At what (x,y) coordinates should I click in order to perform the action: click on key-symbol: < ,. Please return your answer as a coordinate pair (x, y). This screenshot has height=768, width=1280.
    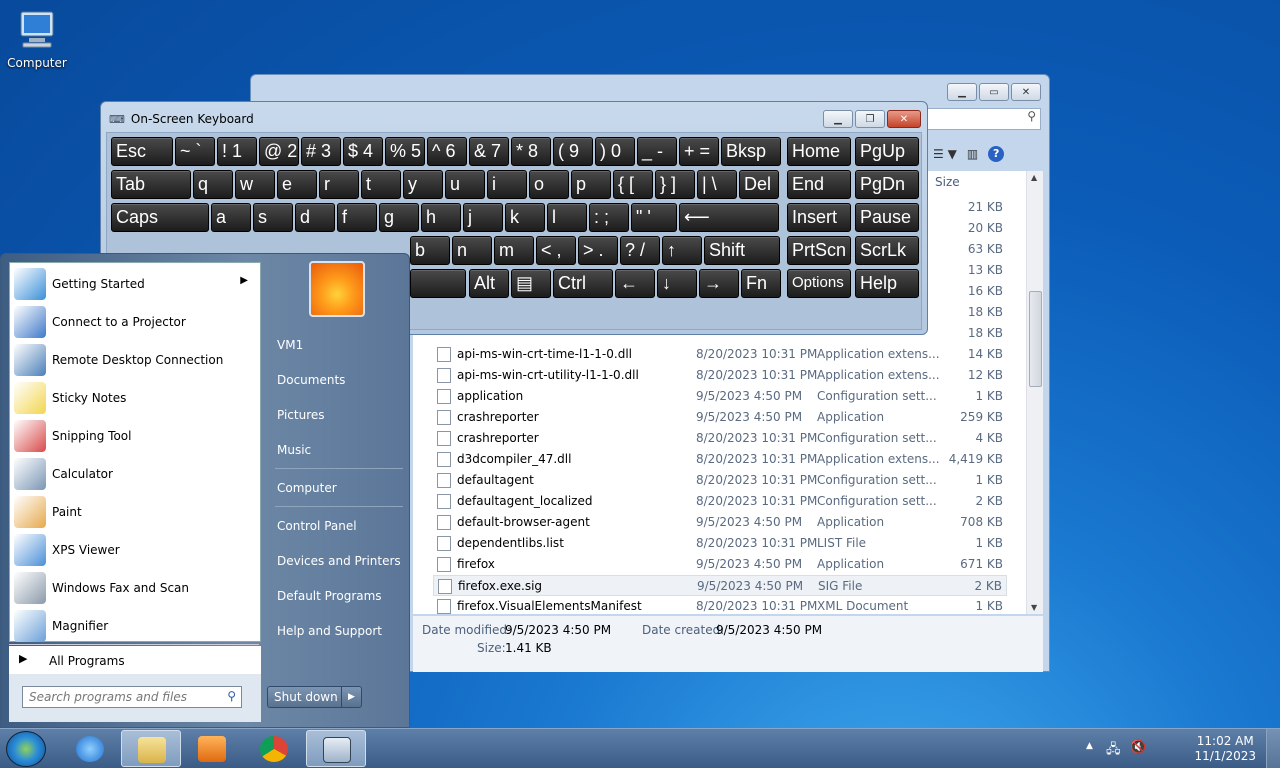
    Looking at the image, I should click on (556, 250).